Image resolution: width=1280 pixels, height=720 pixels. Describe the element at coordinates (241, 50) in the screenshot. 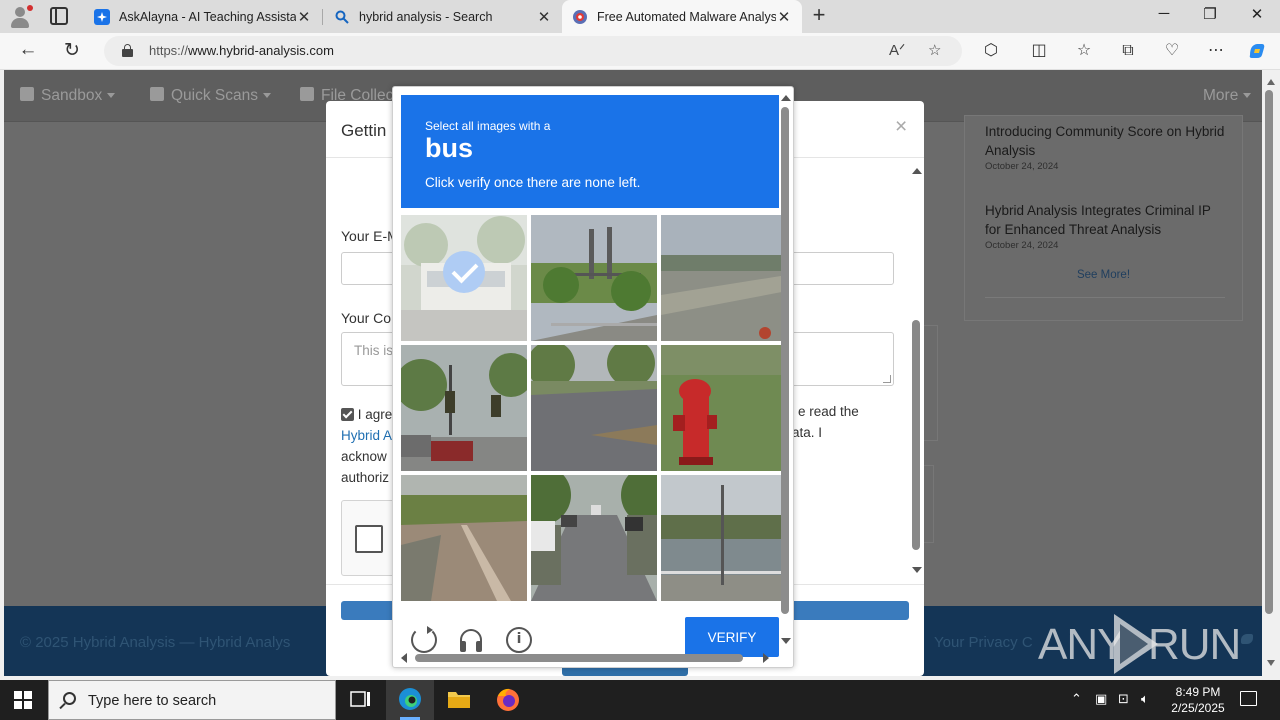

I see `url-text: https://www.hybrid-analysis.com` at that location.